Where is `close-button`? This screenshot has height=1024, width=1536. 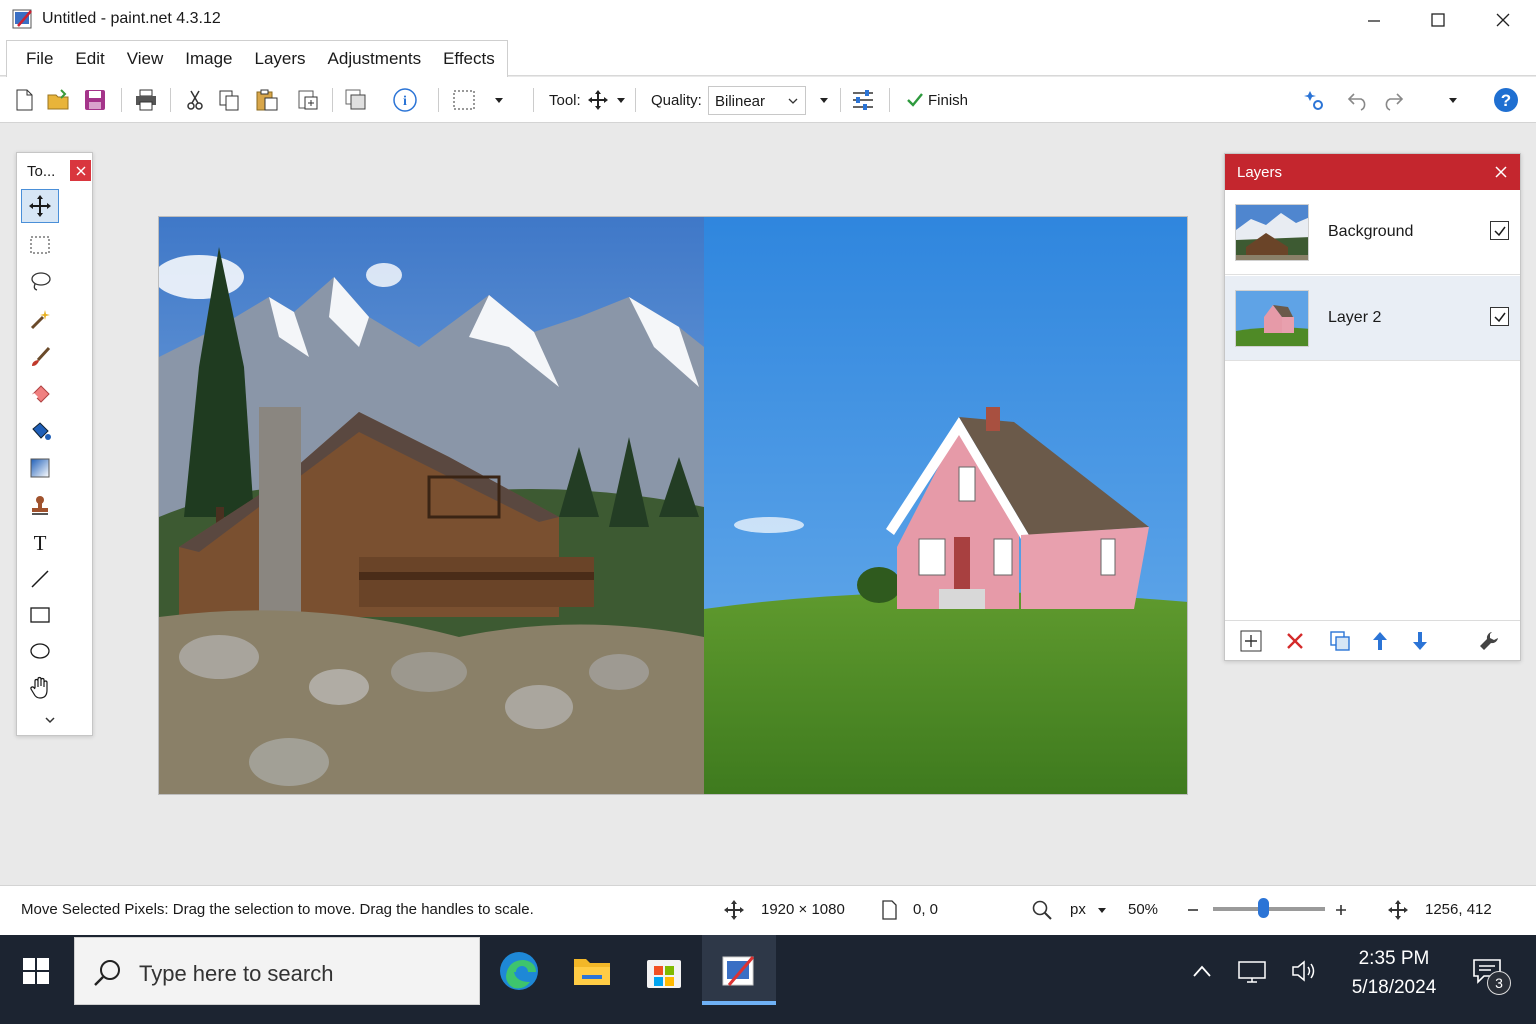
close-button is located at coordinates (1503, 20).